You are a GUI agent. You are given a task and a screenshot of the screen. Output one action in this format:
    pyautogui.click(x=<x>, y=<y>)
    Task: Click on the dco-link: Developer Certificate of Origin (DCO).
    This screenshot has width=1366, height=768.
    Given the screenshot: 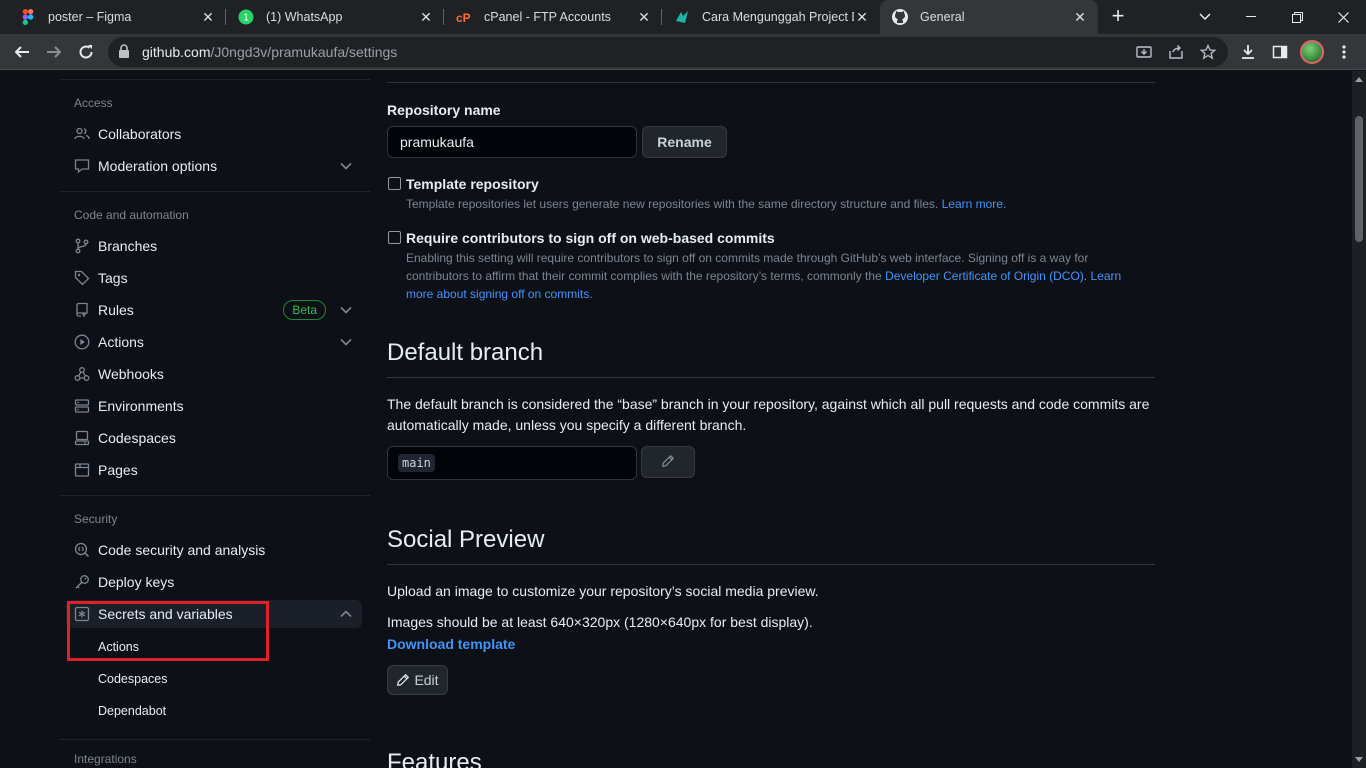 What is the action you would take?
    pyautogui.click(x=986, y=276)
    